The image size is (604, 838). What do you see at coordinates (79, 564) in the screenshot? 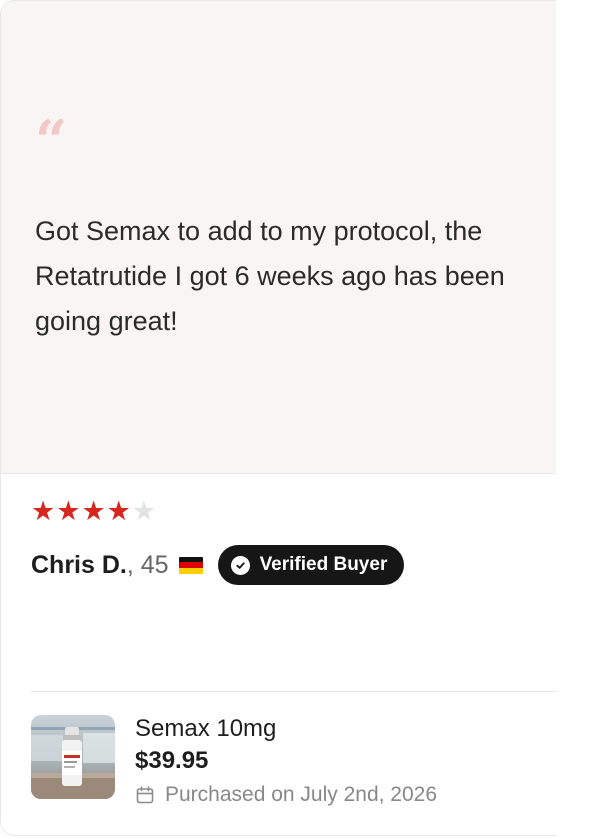
I see `reviewer-name: Chris D.` at bounding box center [79, 564].